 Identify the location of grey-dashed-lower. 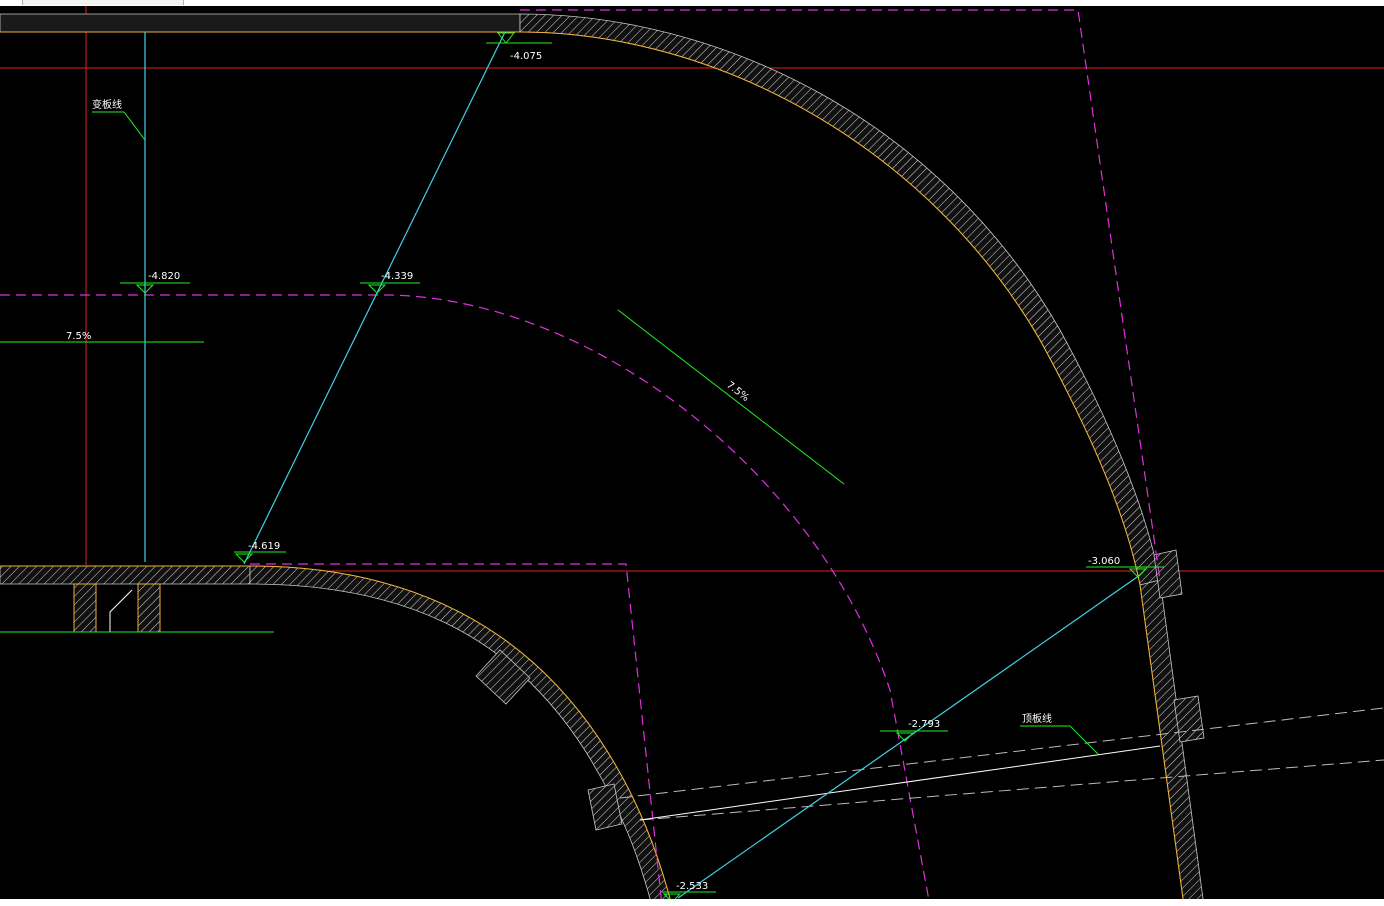
(1011, 790).